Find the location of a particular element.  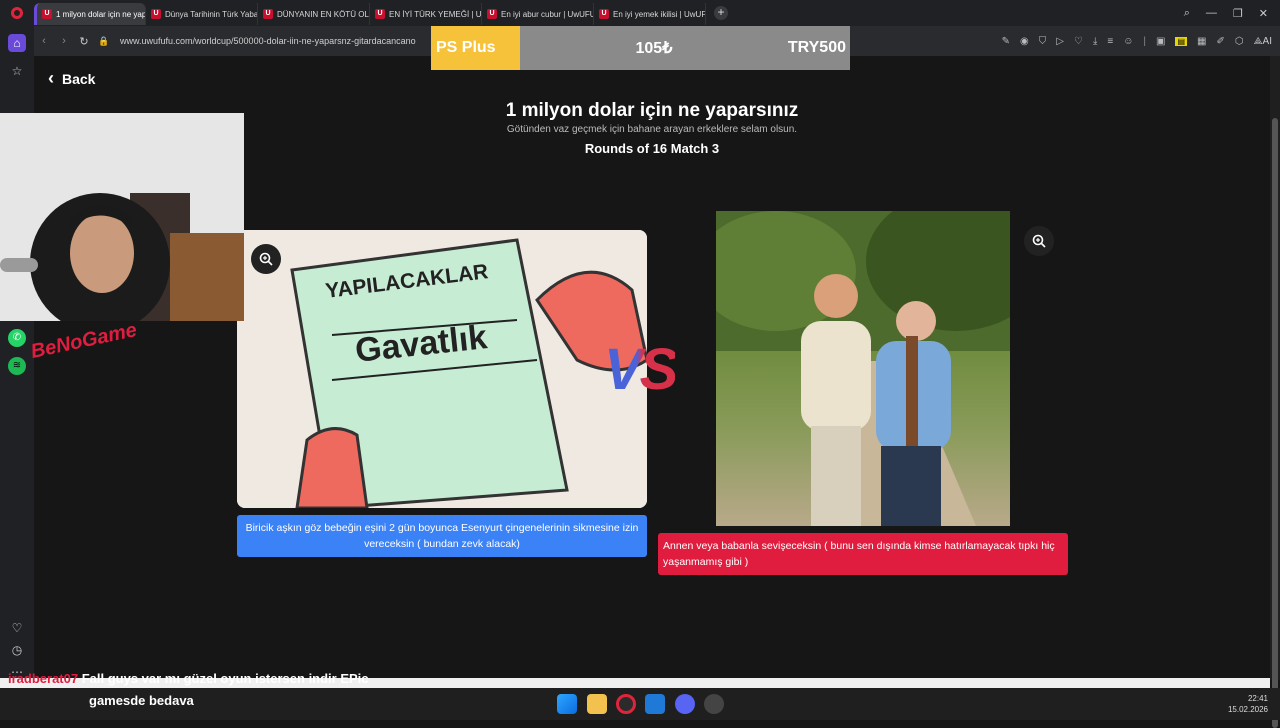

round-label: Rounds of 16 Match 3 is located at coordinates (652, 148).